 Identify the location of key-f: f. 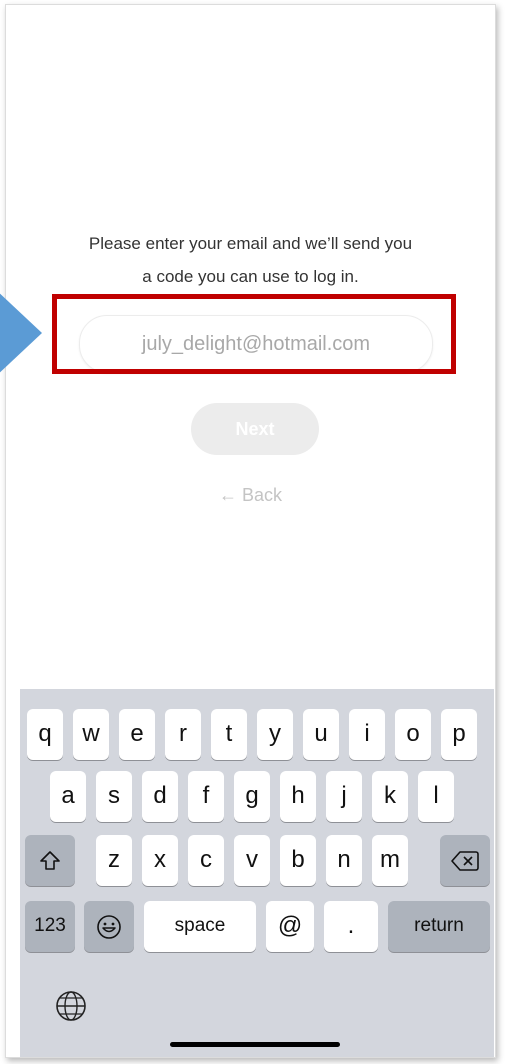
(206, 796).